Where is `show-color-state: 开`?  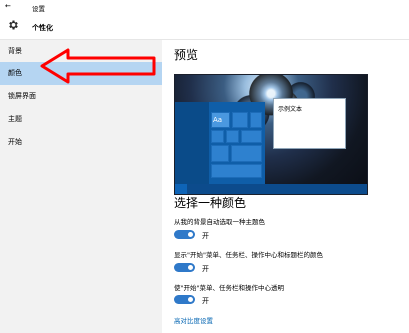
show-color-state: 开 is located at coordinates (205, 269).